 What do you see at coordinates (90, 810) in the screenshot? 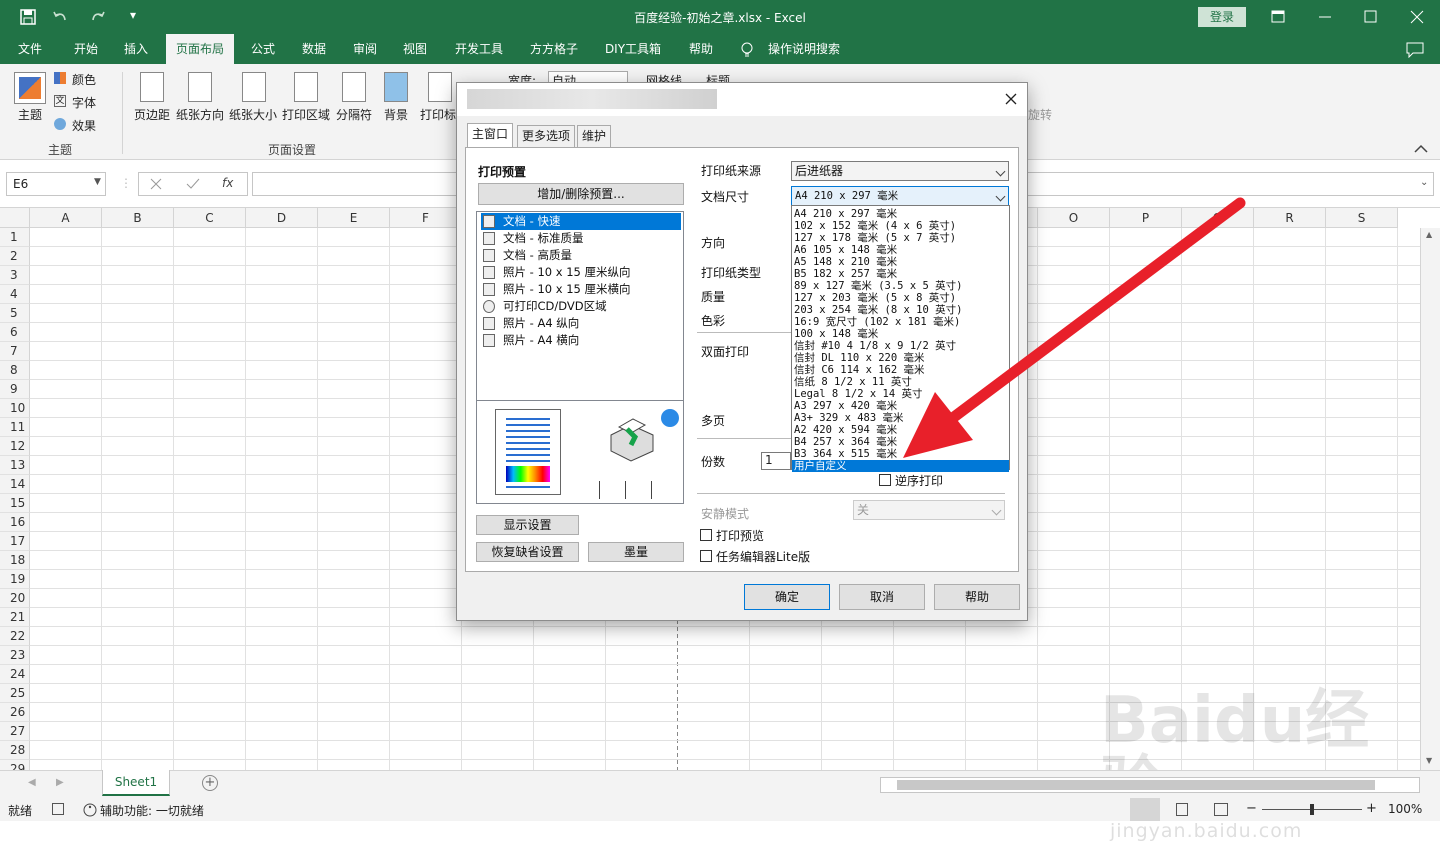
I see `accessibility-icon` at bounding box center [90, 810].